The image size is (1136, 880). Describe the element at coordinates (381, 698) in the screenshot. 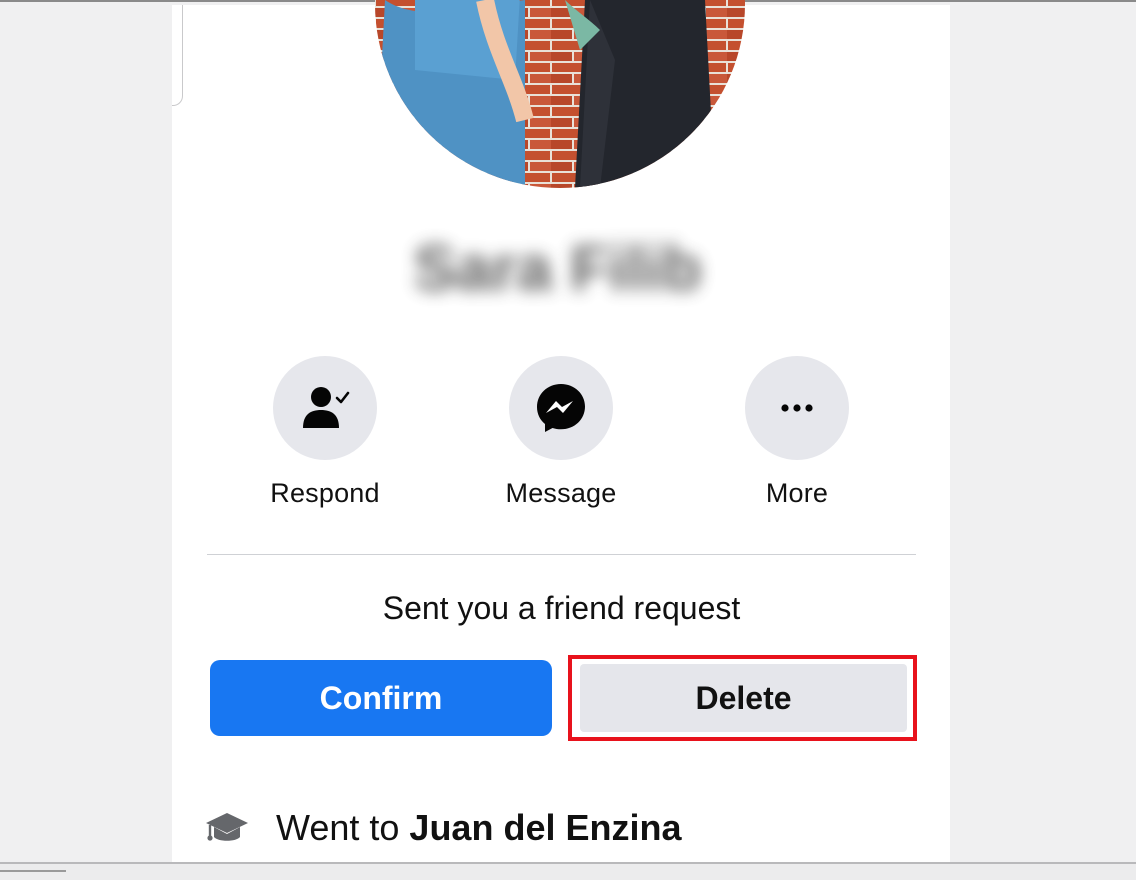

I see `confirm-button: Confirm` at that location.